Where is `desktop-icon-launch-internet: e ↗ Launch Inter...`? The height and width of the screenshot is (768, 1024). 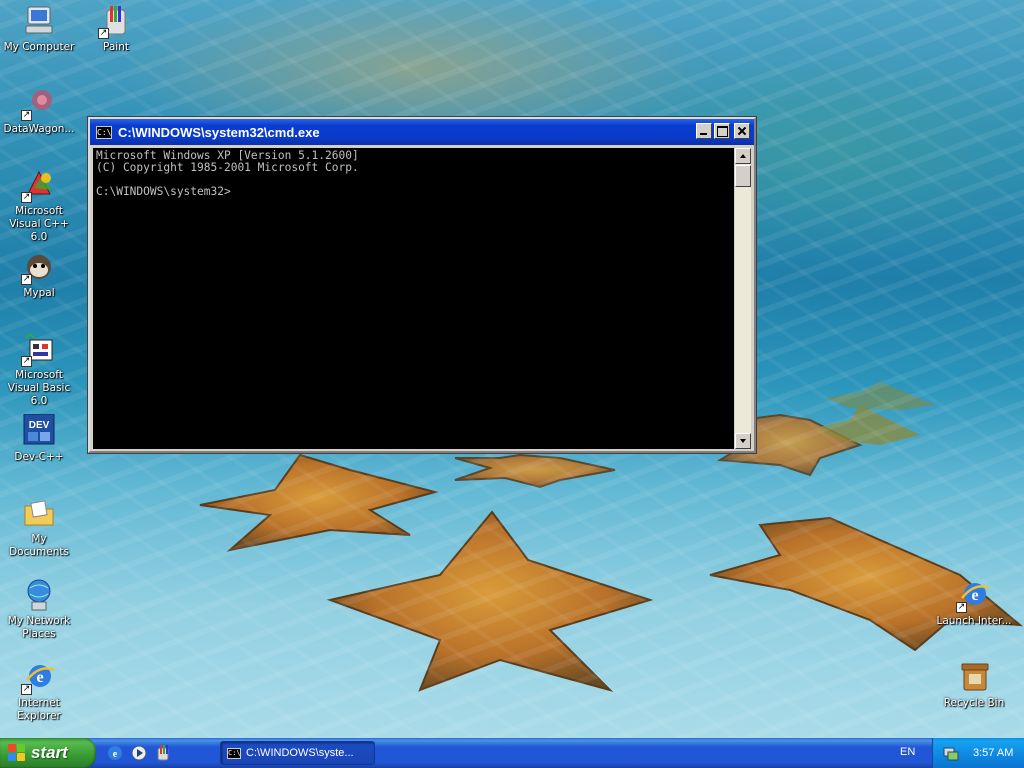
desktop-icon-launch-internet: e ↗ Launch Inter... is located at coordinates (974, 603).